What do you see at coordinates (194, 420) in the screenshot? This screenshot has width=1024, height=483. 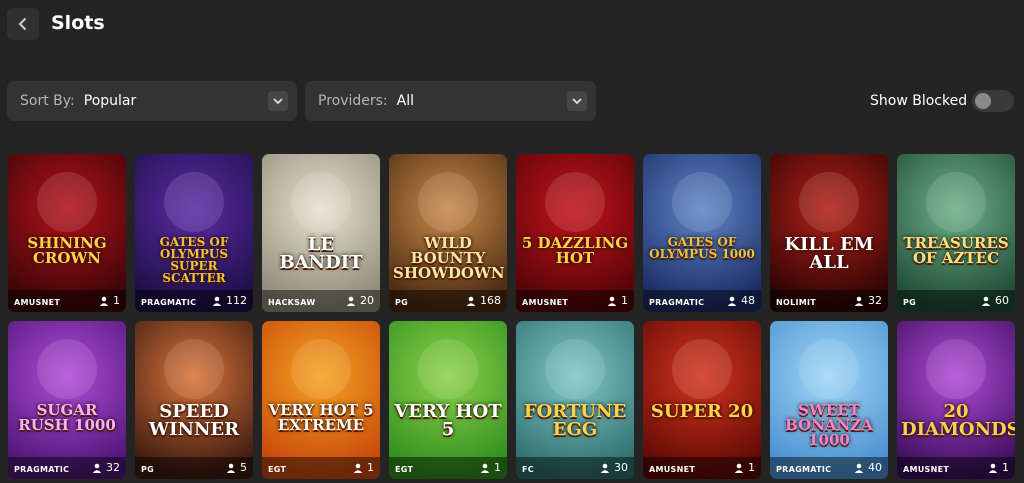 I see `game-title: SPEED WINNER` at bounding box center [194, 420].